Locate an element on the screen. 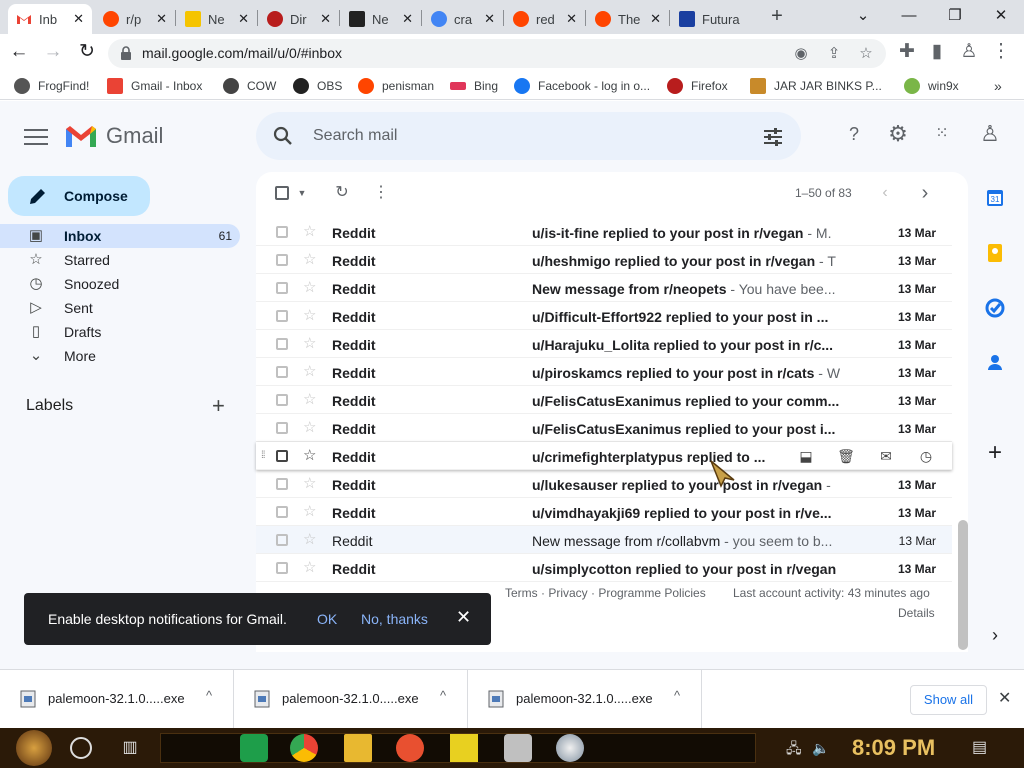 This screenshot has width=1024, height=768. chrome-app-icon is located at coordinates (304, 748).